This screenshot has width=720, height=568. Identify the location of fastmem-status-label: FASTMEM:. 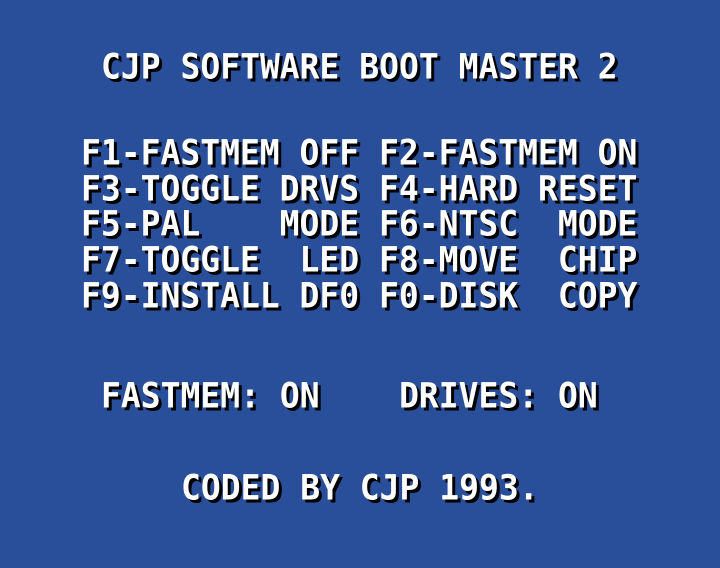
(180, 395).